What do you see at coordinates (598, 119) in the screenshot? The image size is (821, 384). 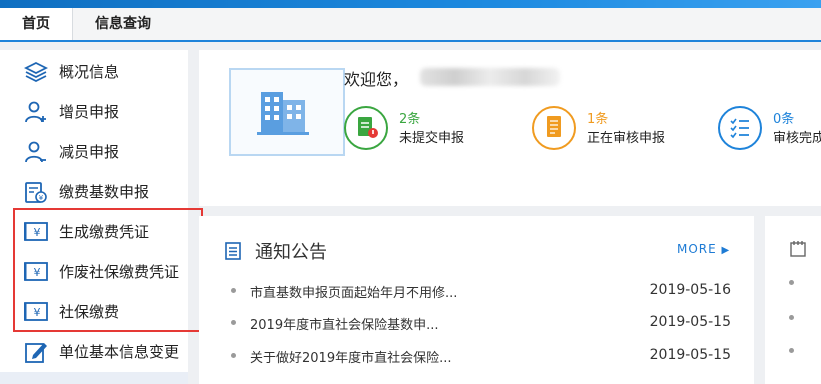 I see `stat-count: 1条` at bounding box center [598, 119].